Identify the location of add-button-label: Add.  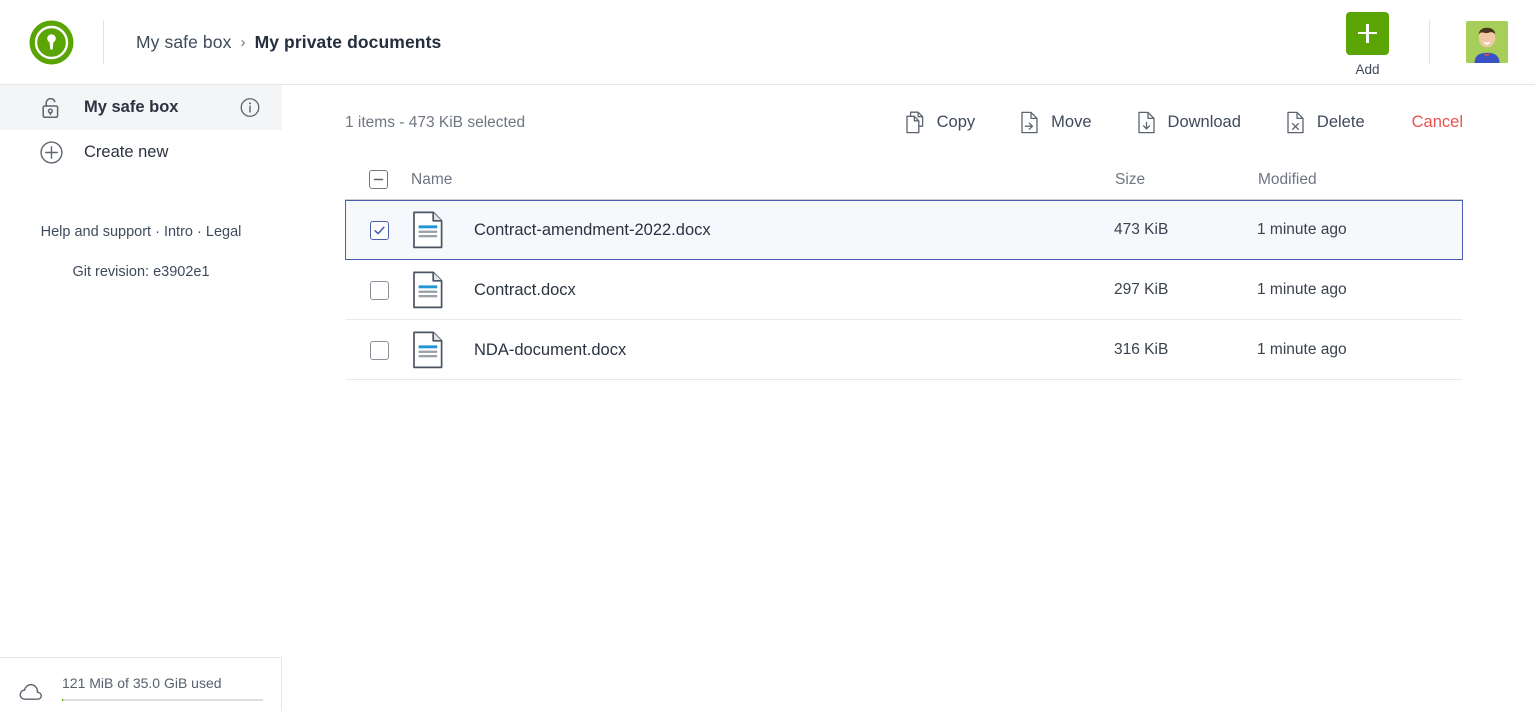
(1367, 69).